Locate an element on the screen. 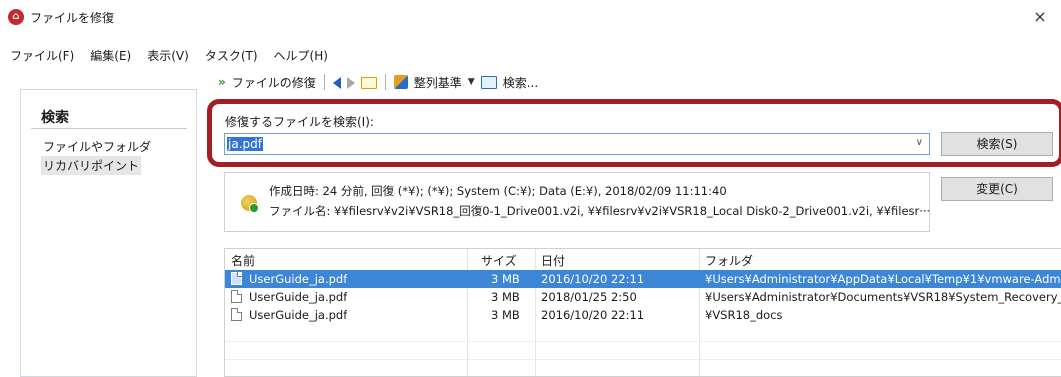 Image resolution: width=1061 pixels, height=377 pixels. search-icon is located at coordinates (488, 82).